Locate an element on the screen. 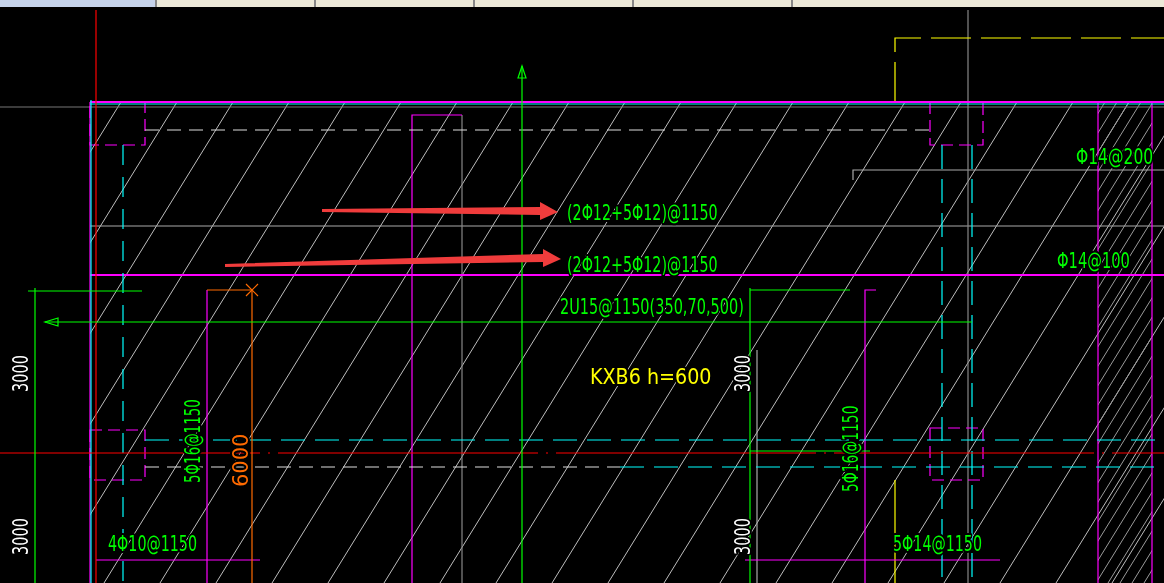 The height and width of the screenshot is (583, 1164). length-label: 6000 is located at coordinates (241, 460).